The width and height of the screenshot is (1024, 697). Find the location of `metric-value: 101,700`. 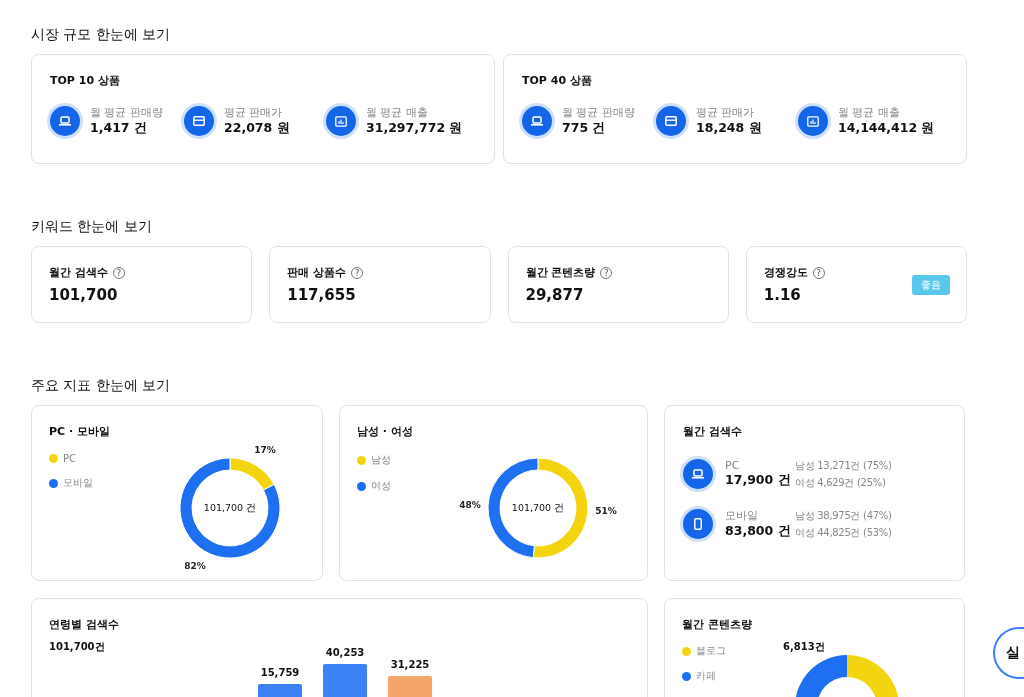

metric-value: 101,700 is located at coordinates (84, 295).